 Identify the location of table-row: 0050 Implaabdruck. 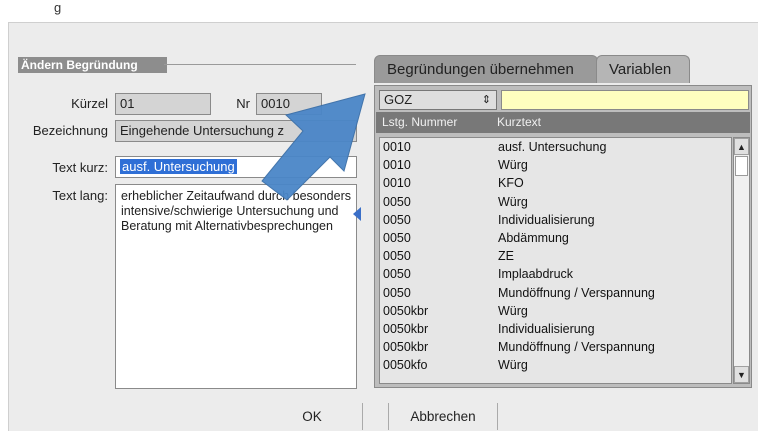
(555, 274).